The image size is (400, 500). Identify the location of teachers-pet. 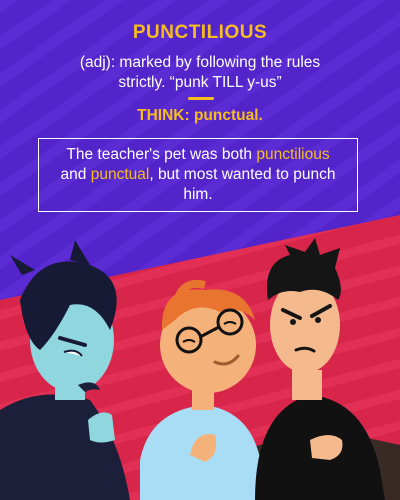
(201, 389).